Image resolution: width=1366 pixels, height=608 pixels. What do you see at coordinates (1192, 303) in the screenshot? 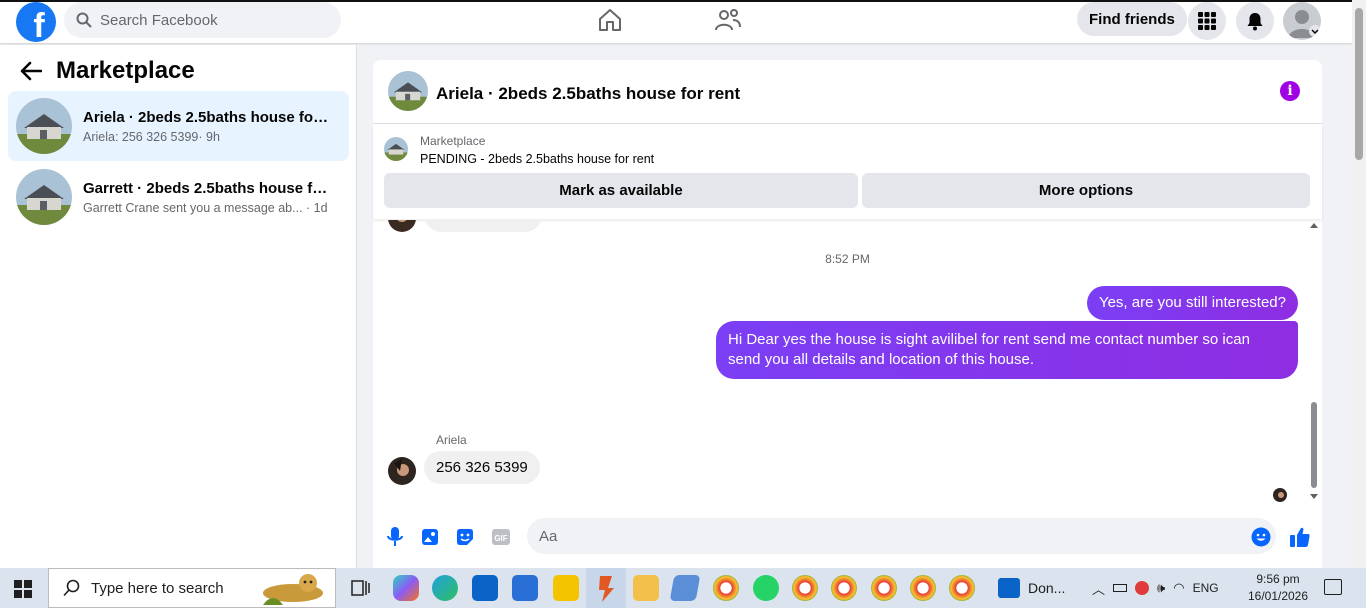
I see `outgoing-message: Yes, are you still interested?` at bounding box center [1192, 303].